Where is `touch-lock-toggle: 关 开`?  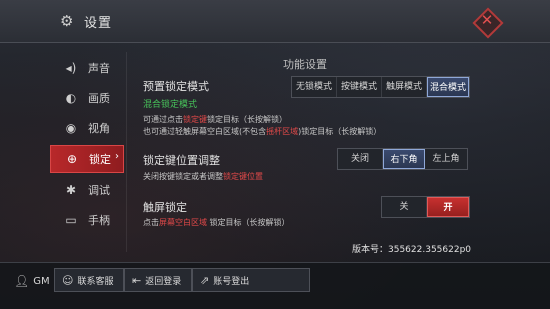
touch-lock-toggle: 关 开 is located at coordinates (425, 207).